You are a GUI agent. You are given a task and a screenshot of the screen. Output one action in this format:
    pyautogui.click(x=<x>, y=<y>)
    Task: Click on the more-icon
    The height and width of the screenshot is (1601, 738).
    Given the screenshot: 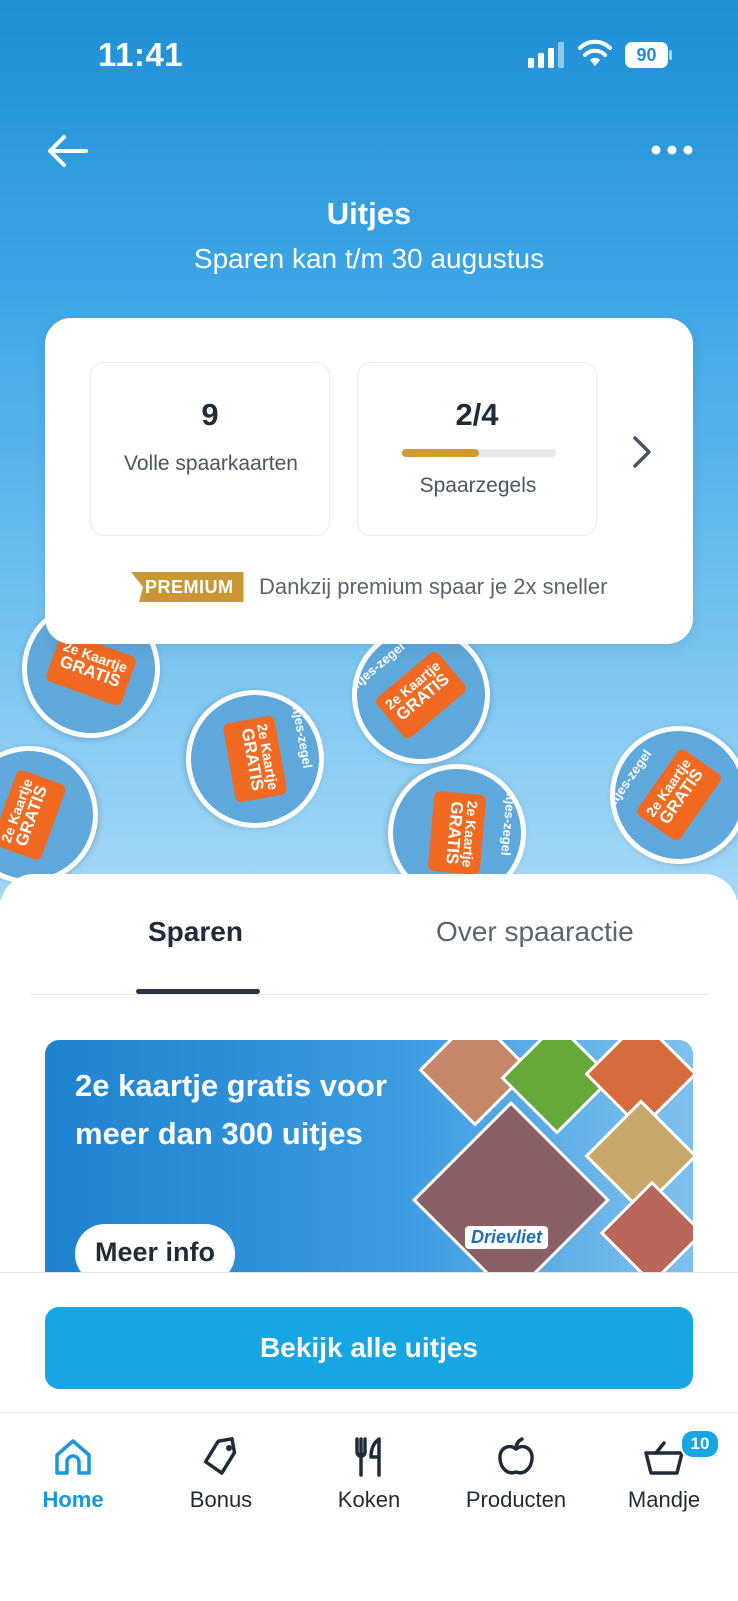 What is the action you would take?
    pyautogui.click(x=672, y=150)
    